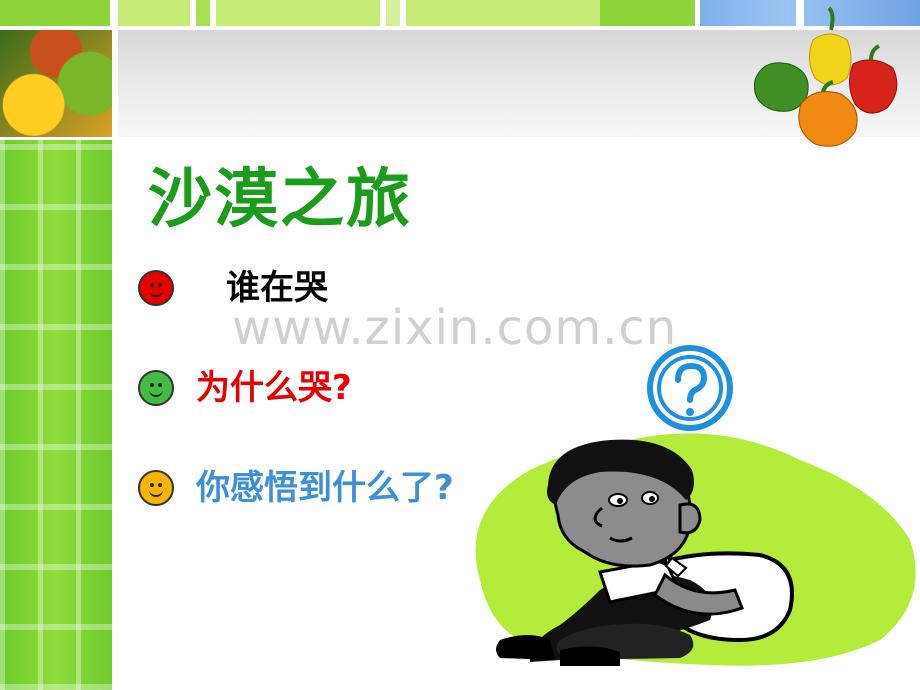 The height and width of the screenshot is (690, 920). What do you see at coordinates (156, 288) in the screenshot?
I see `smiley-red-icon` at bounding box center [156, 288].